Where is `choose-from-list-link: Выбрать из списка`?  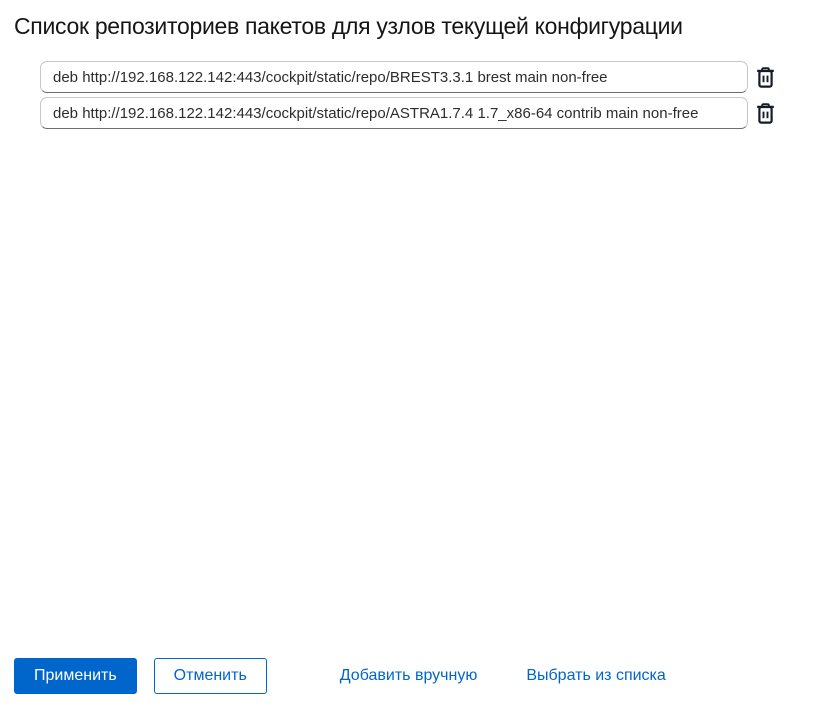 choose-from-list-link: Выбрать из списка is located at coordinates (595, 676).